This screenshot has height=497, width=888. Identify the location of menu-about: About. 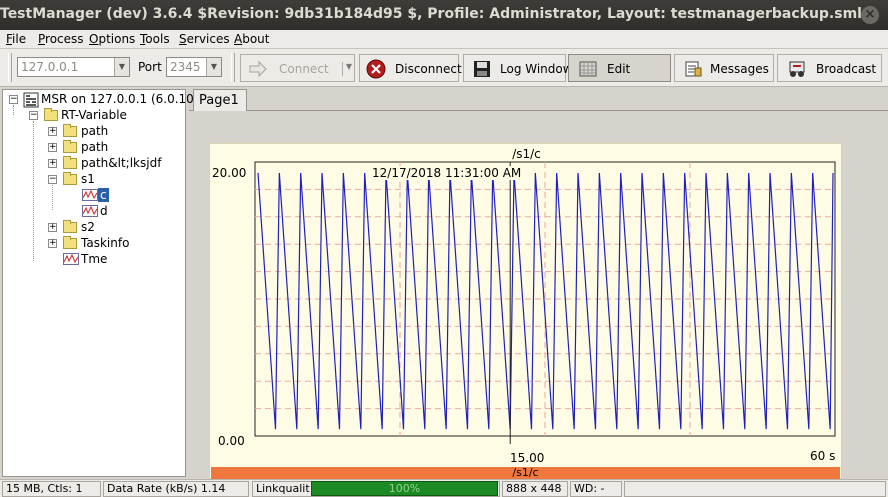
(252, 39).